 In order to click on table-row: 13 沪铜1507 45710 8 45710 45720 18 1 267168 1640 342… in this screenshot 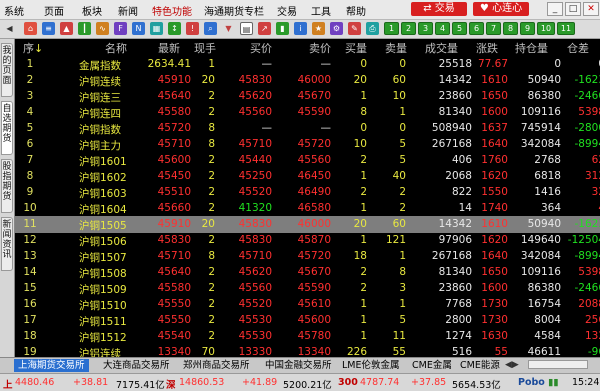, I will do `click(307, 256)`.